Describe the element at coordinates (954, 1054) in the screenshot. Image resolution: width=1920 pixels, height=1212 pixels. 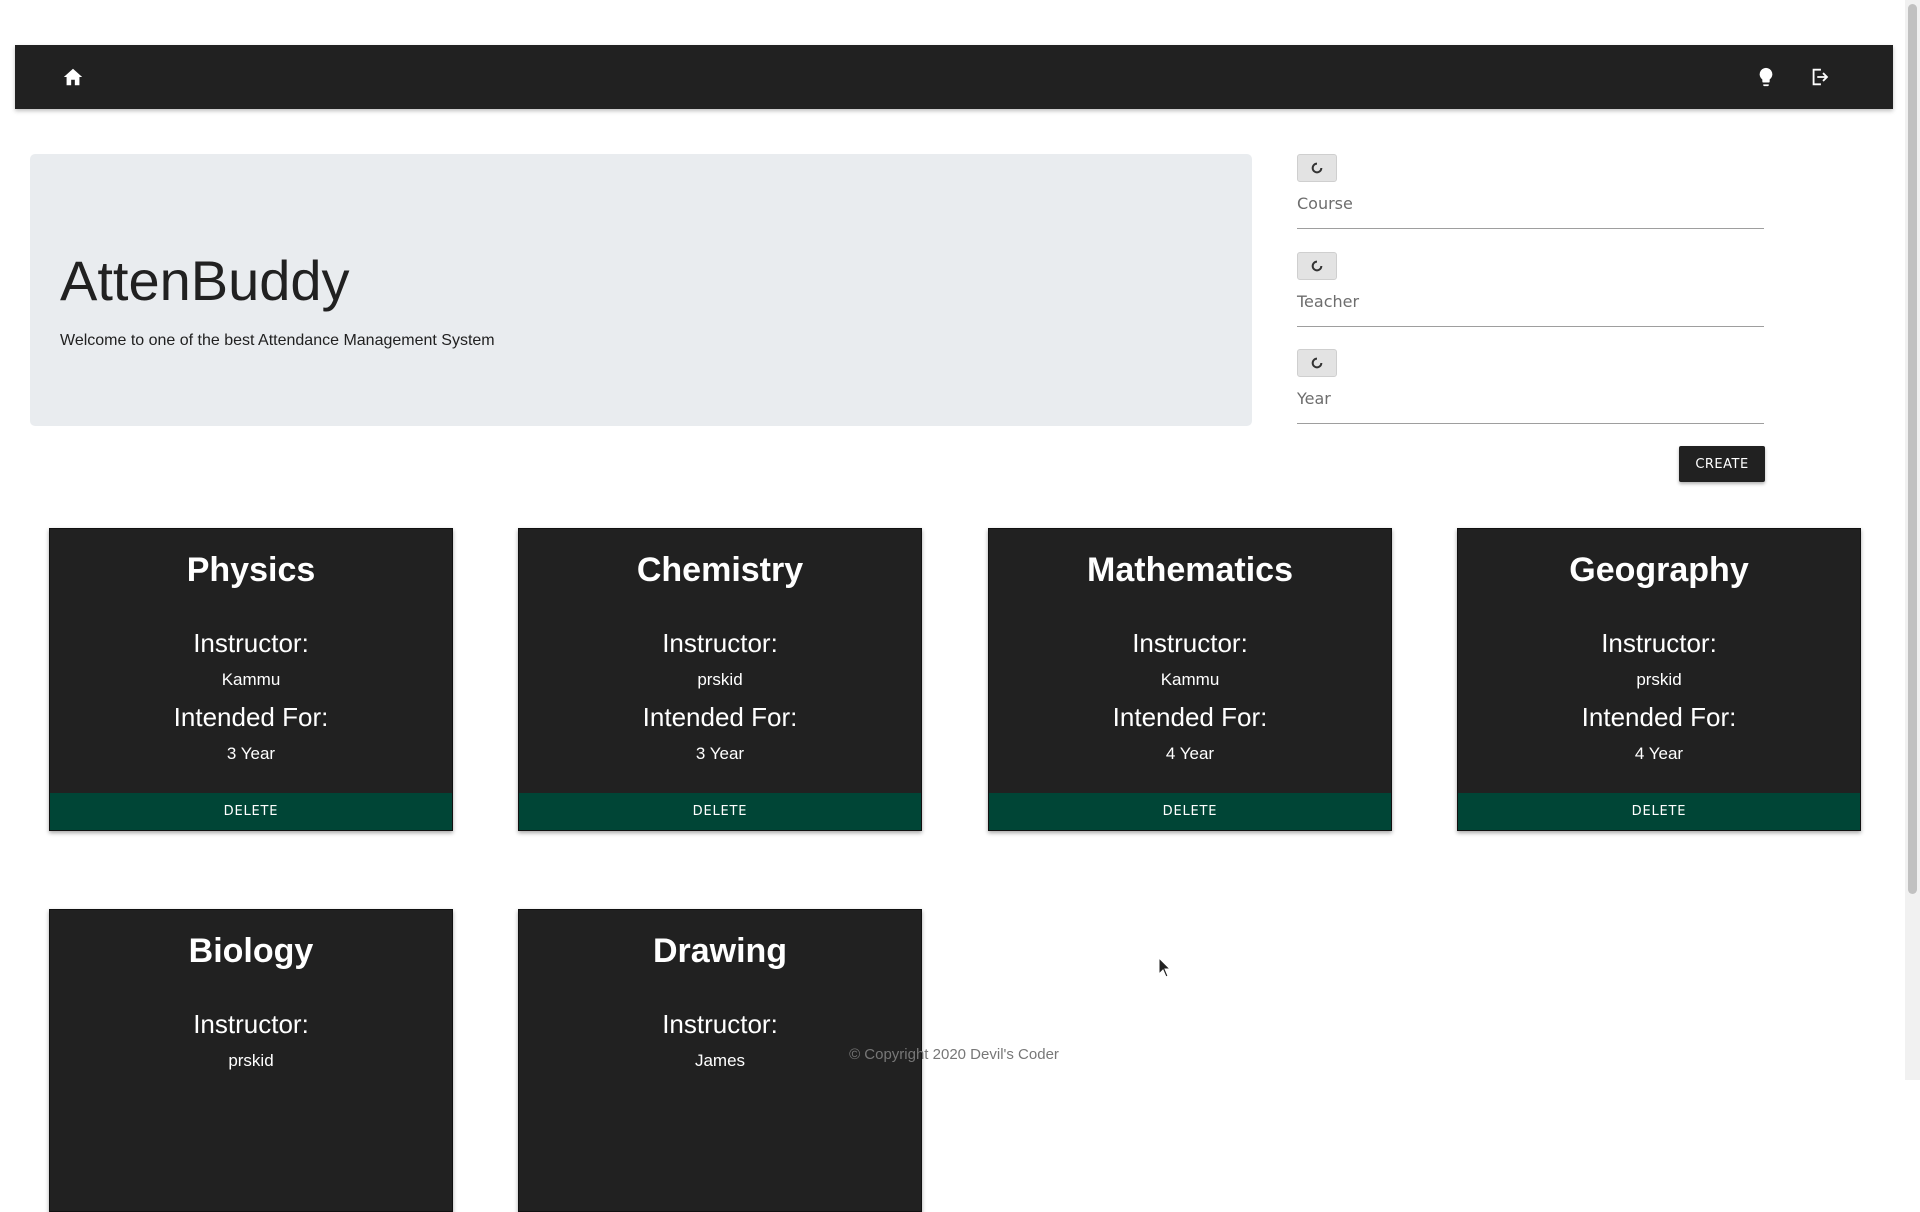
I see `footer-copyright: © Copyright 2020 Devil's Coder` at that location.